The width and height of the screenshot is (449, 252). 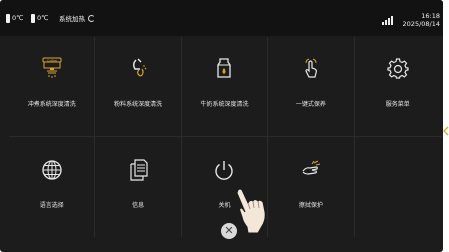 I want to click on temperature-1: 0℃, so click(x=14, y=18).